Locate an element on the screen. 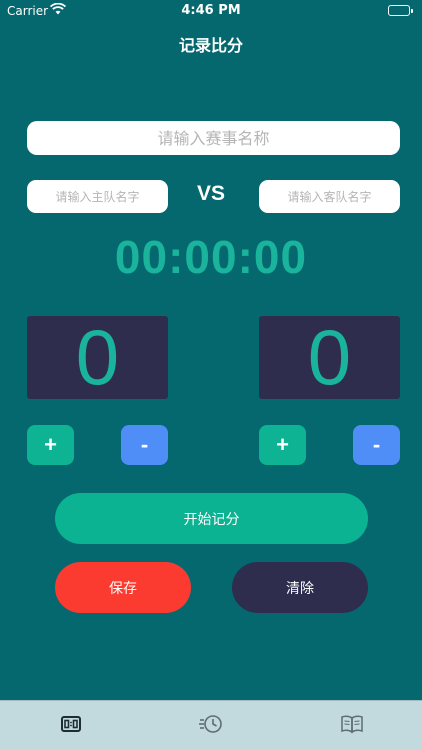 Image resolution: width=422 pixels, height=750 pixels. home-score-value: 0 is located at coordinates (97, 357).